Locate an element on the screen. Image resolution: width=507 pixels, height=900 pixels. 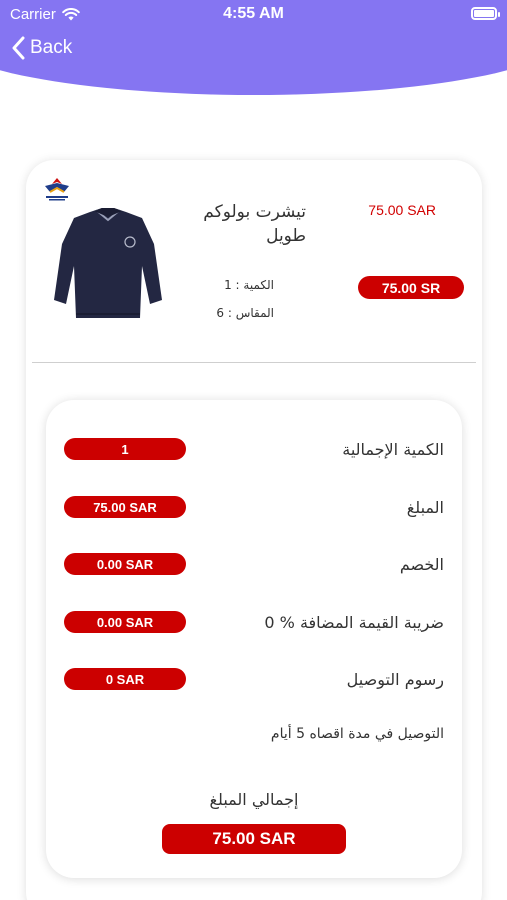
product-image is located at coordinates (108, 263).